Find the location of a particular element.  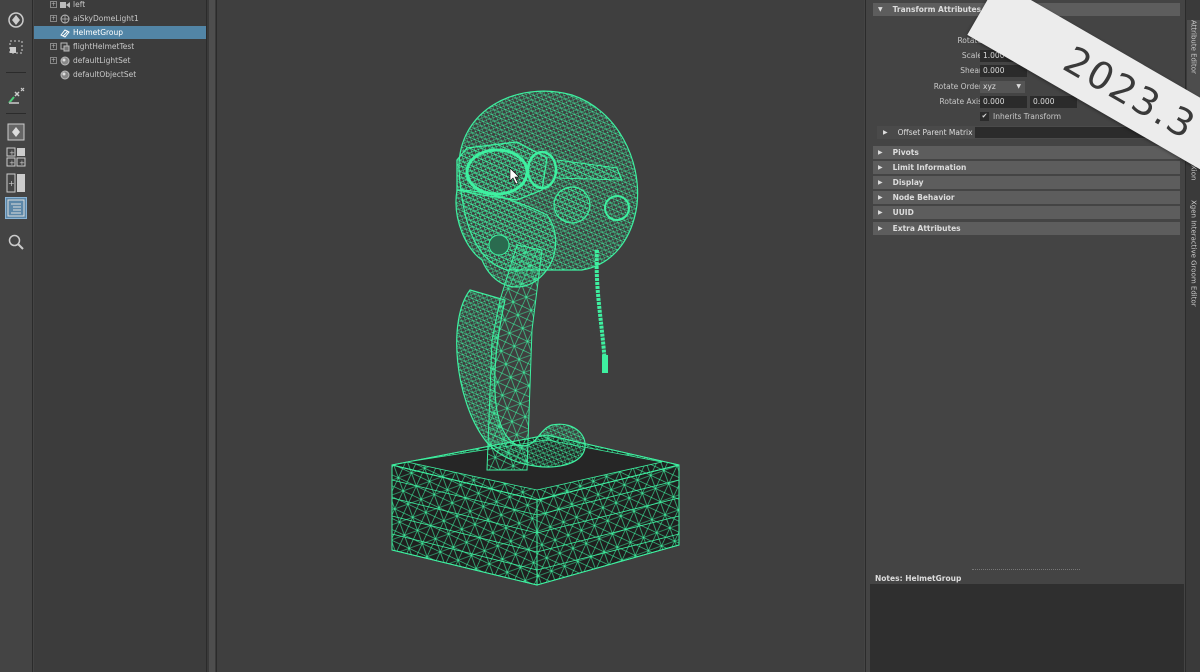

rotate-axis-label: Rotate Axis is located at coordinates (961, 101).